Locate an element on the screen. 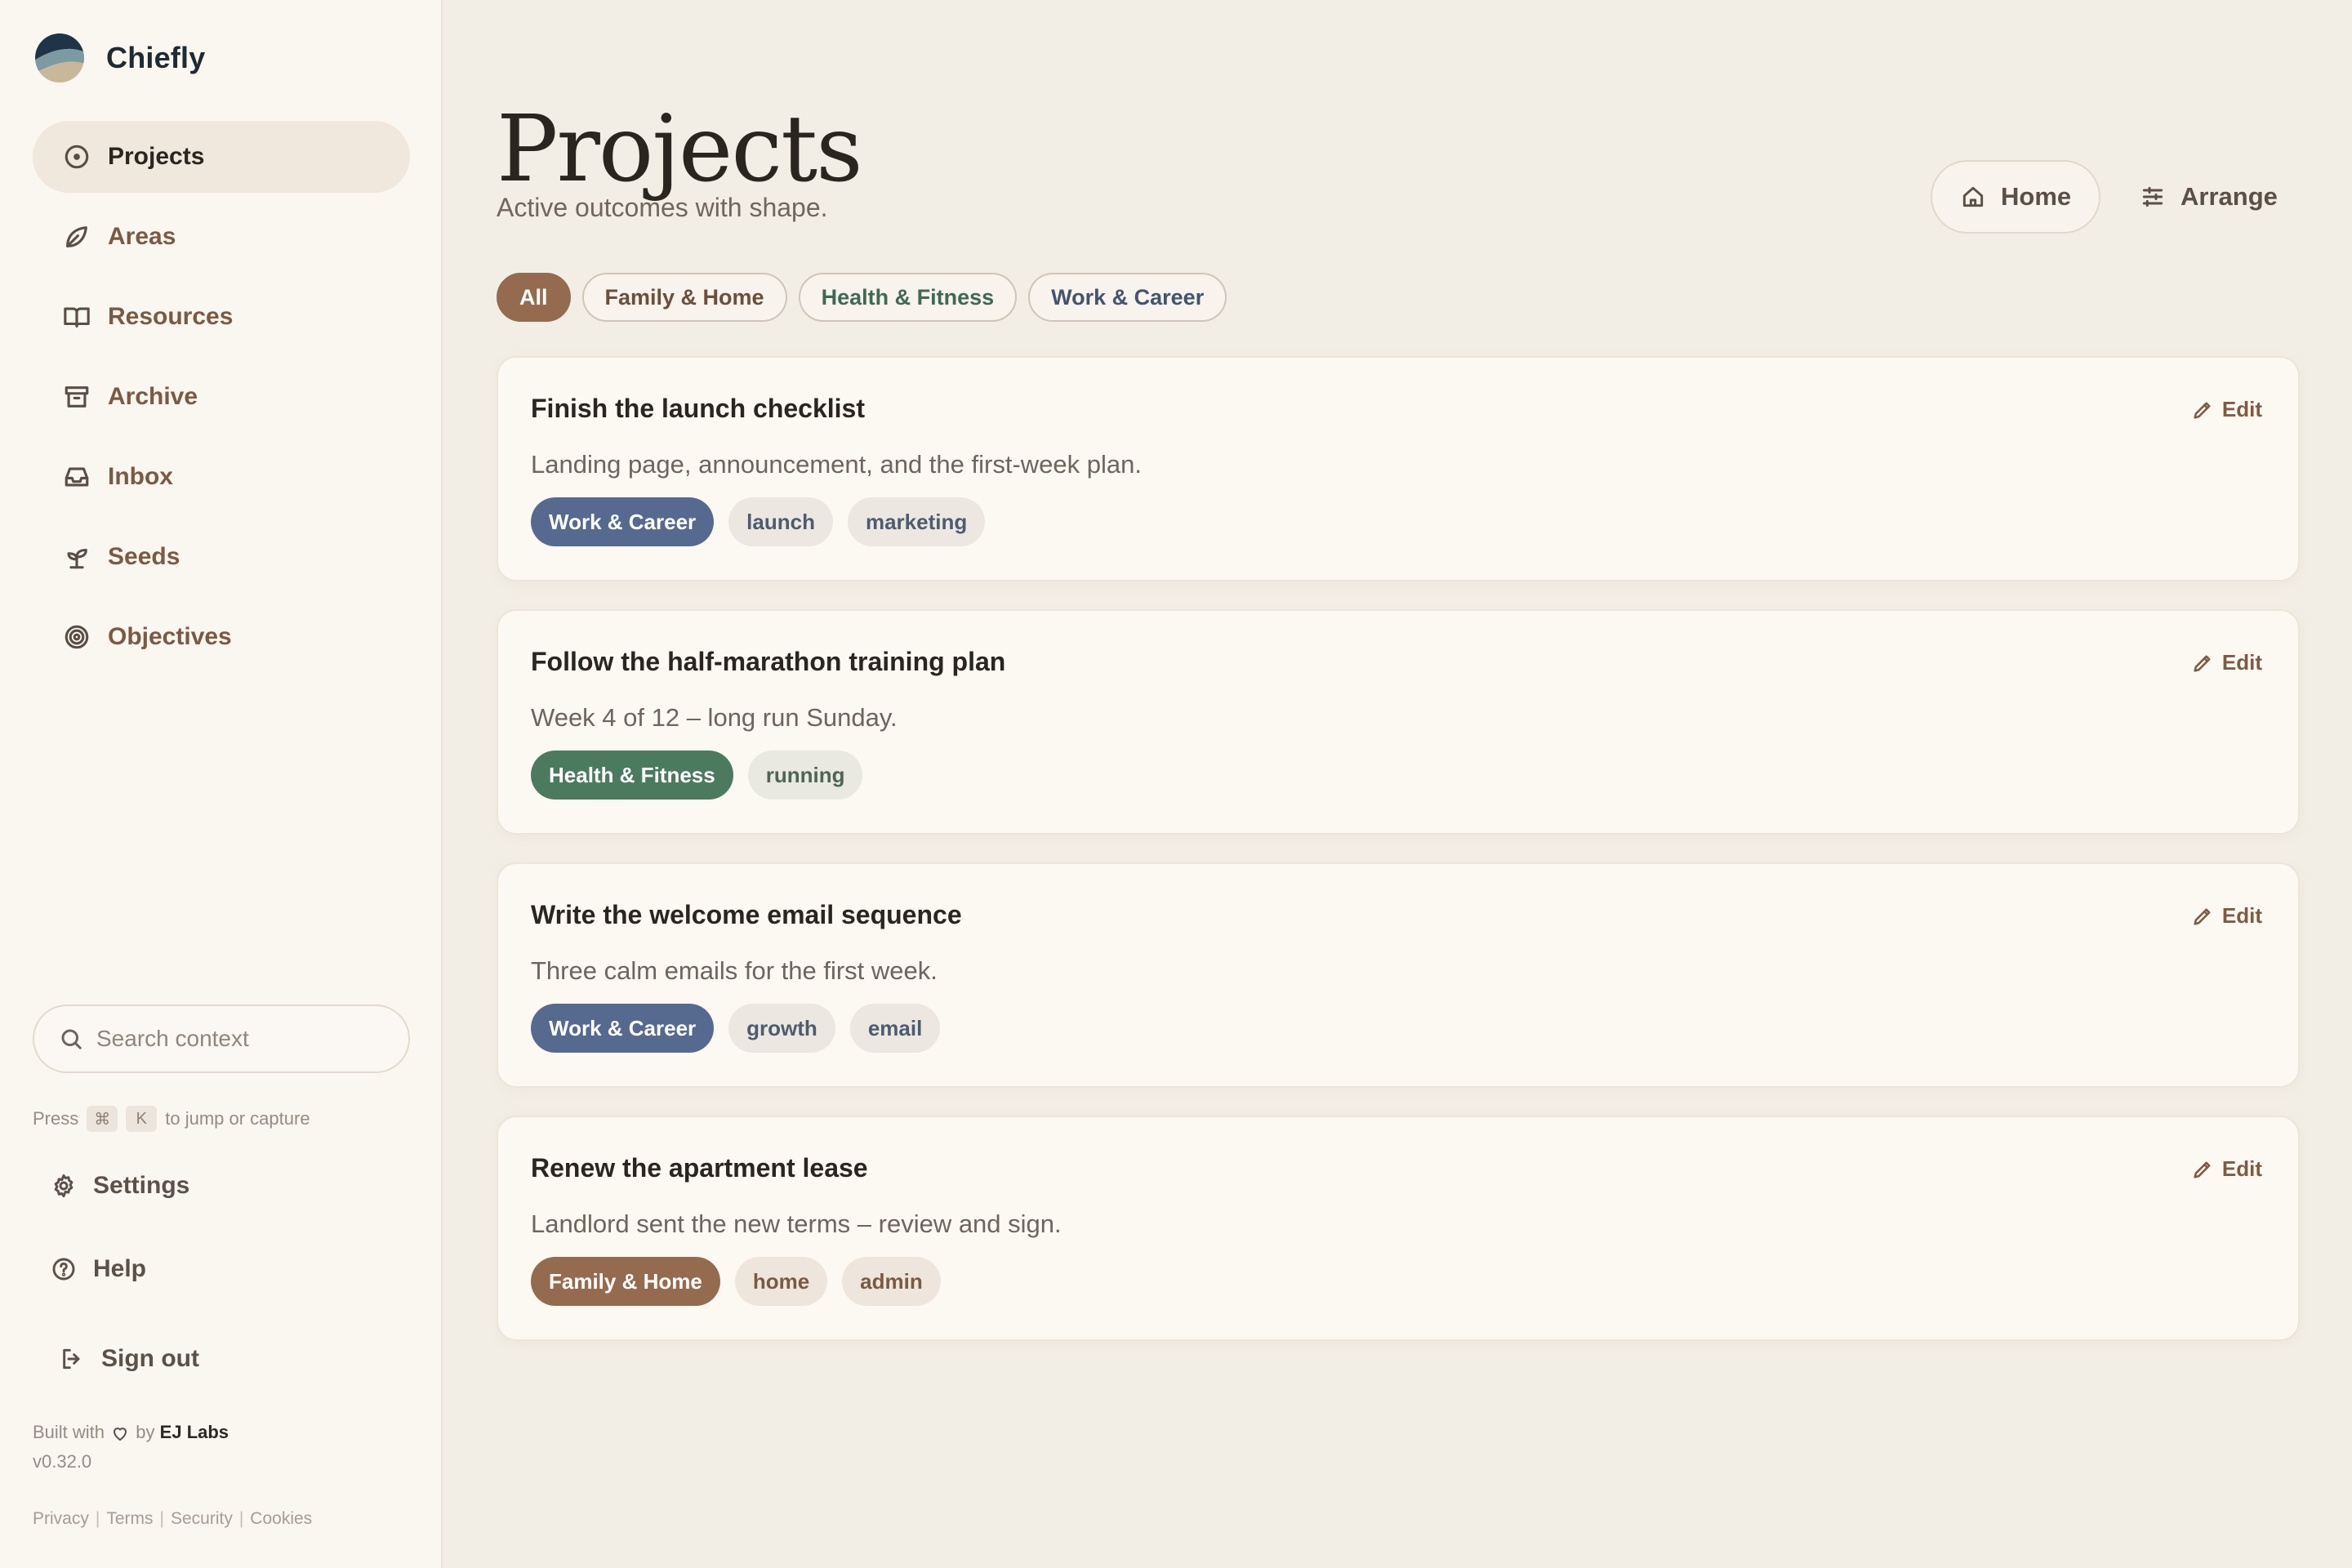 The width and height of the screenshot is (2352, 1568). search-input is located at coordinates (243, 1039).